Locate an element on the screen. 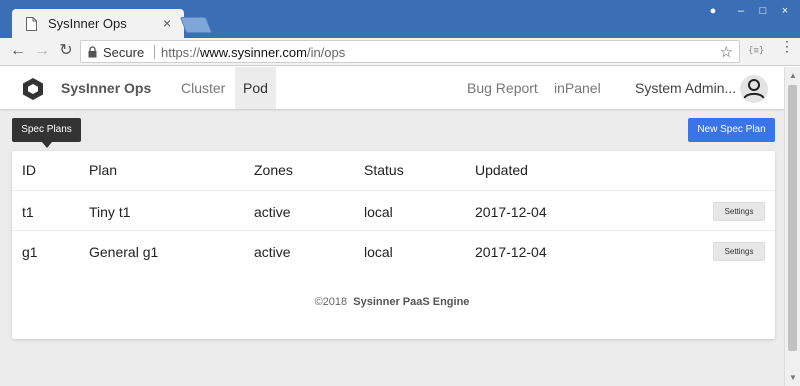 Image resolution: width=800 pixels, height=386 pixels. minimize-icon: – is located at coordinates (741, 11).